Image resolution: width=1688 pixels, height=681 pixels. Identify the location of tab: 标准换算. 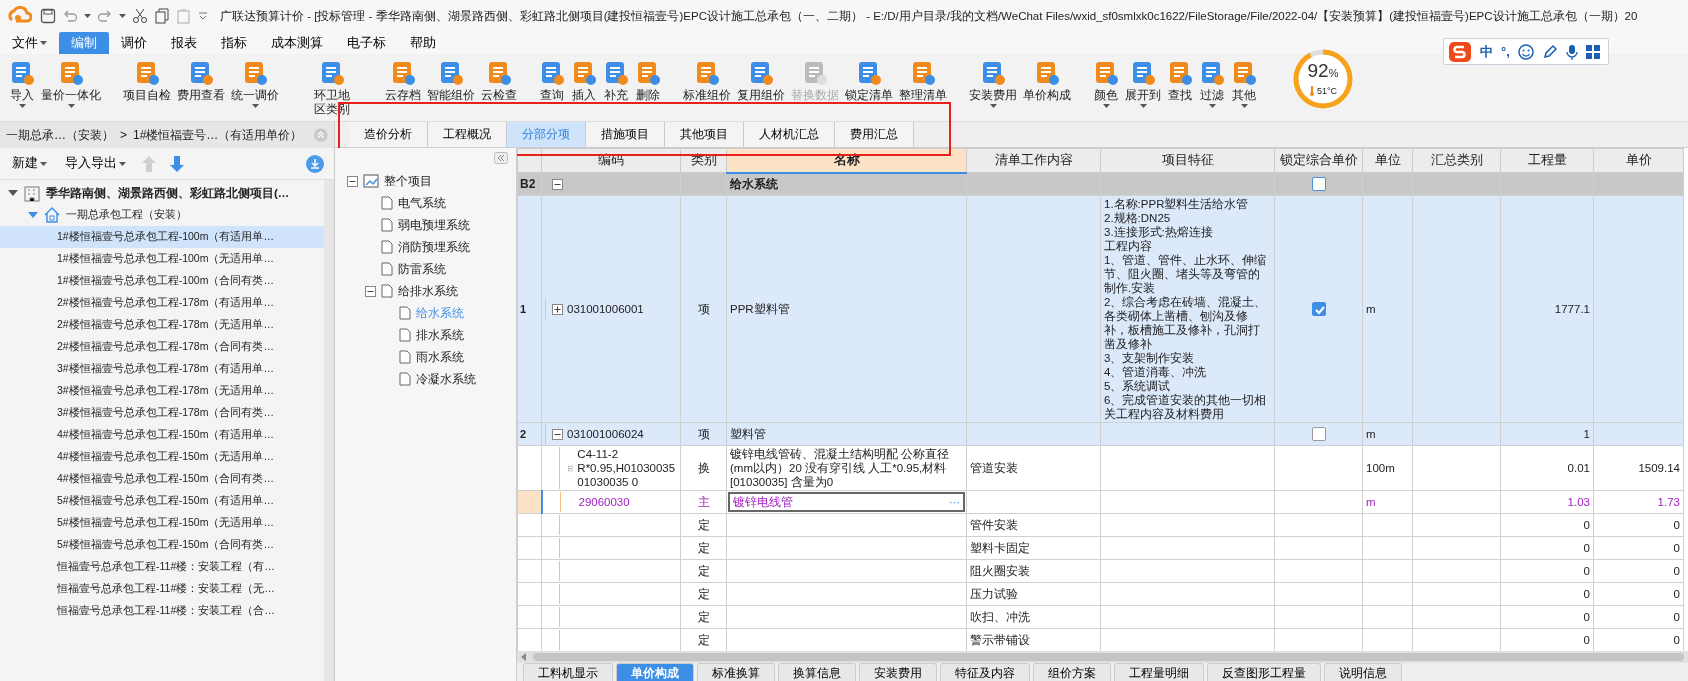
(736, 672).